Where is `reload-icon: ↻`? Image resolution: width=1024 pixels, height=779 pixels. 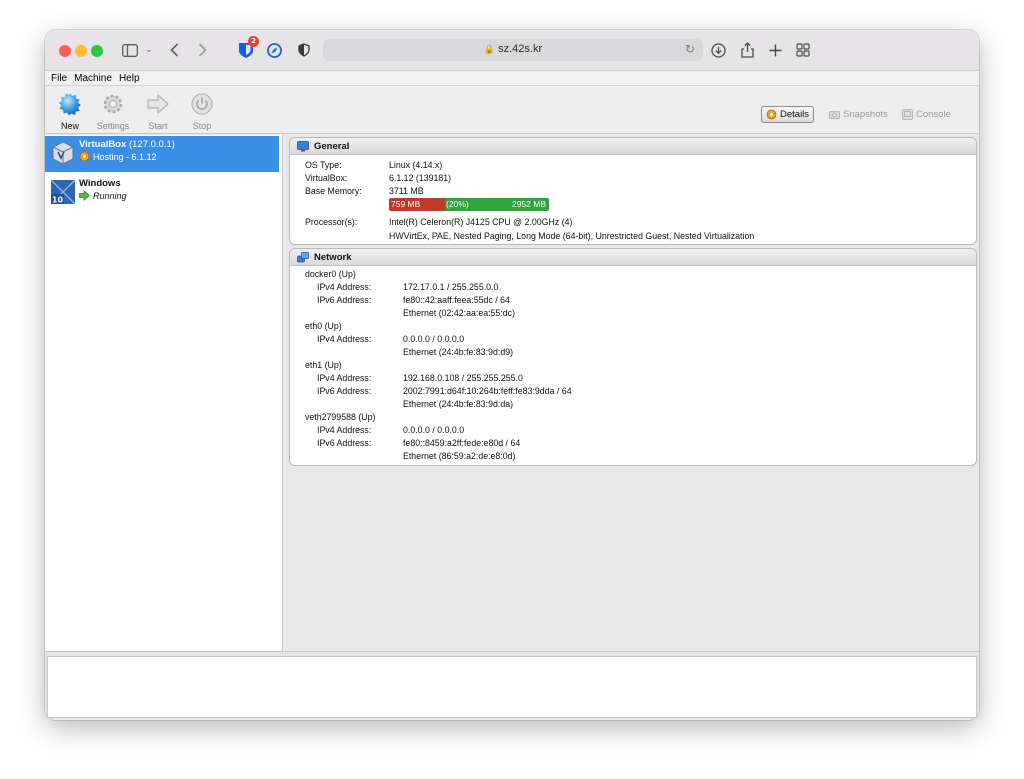
reload-icon: ↻ is located at coordinates (690, 49).